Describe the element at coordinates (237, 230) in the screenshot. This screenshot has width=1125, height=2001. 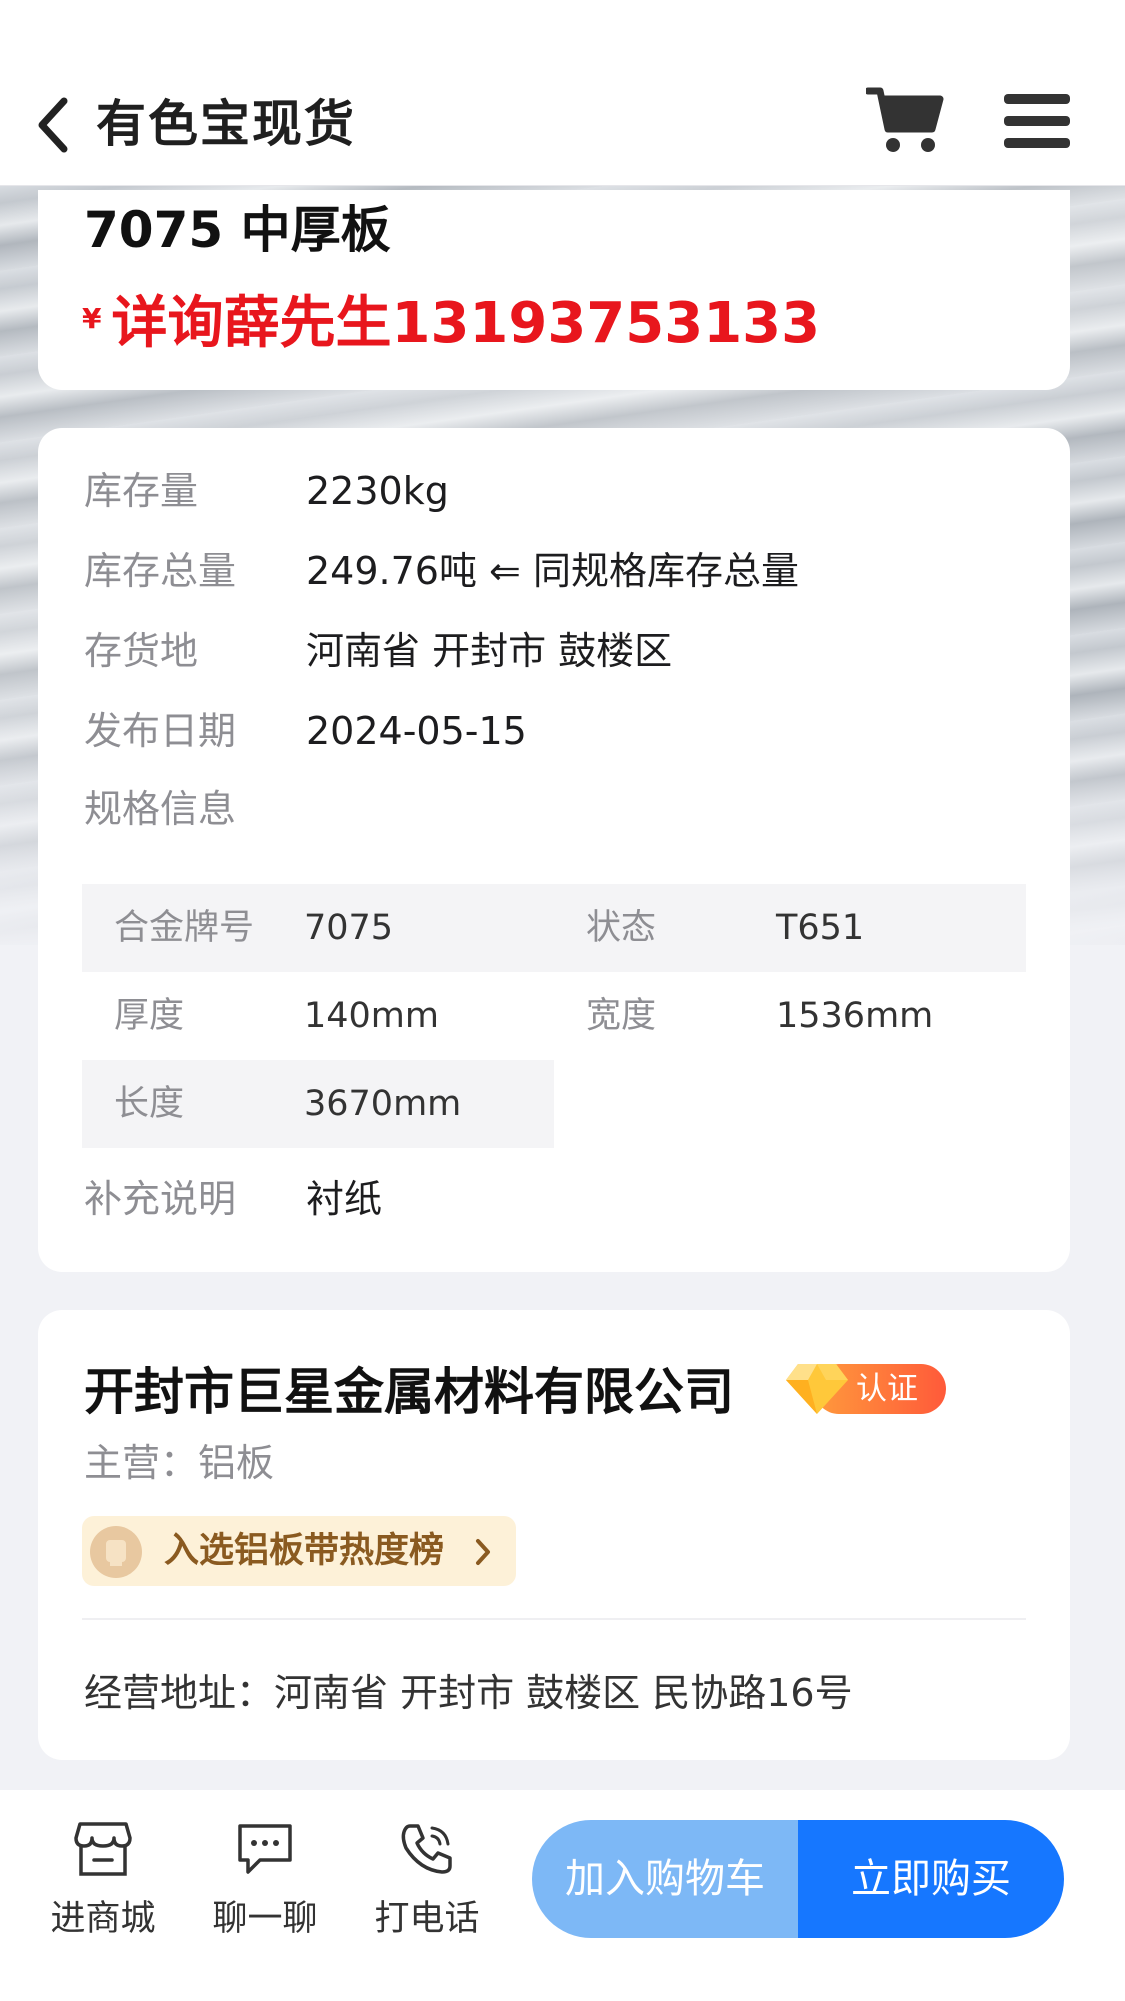
I see `product-name: 7075 中厚板` at that location.